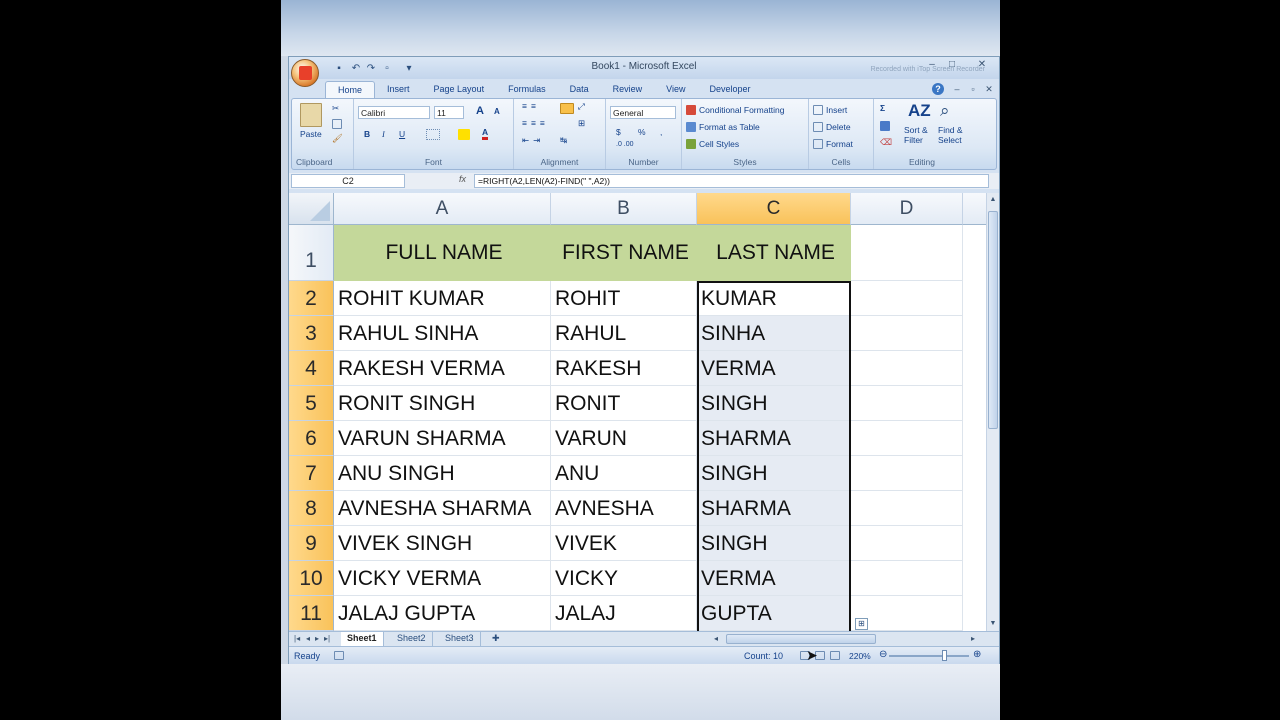 The image size is (1280, 720). What do you see at coordinates (839, 144) in the screenshot?
I see `format-cells-button: Format` at bounding box center [839, 144].